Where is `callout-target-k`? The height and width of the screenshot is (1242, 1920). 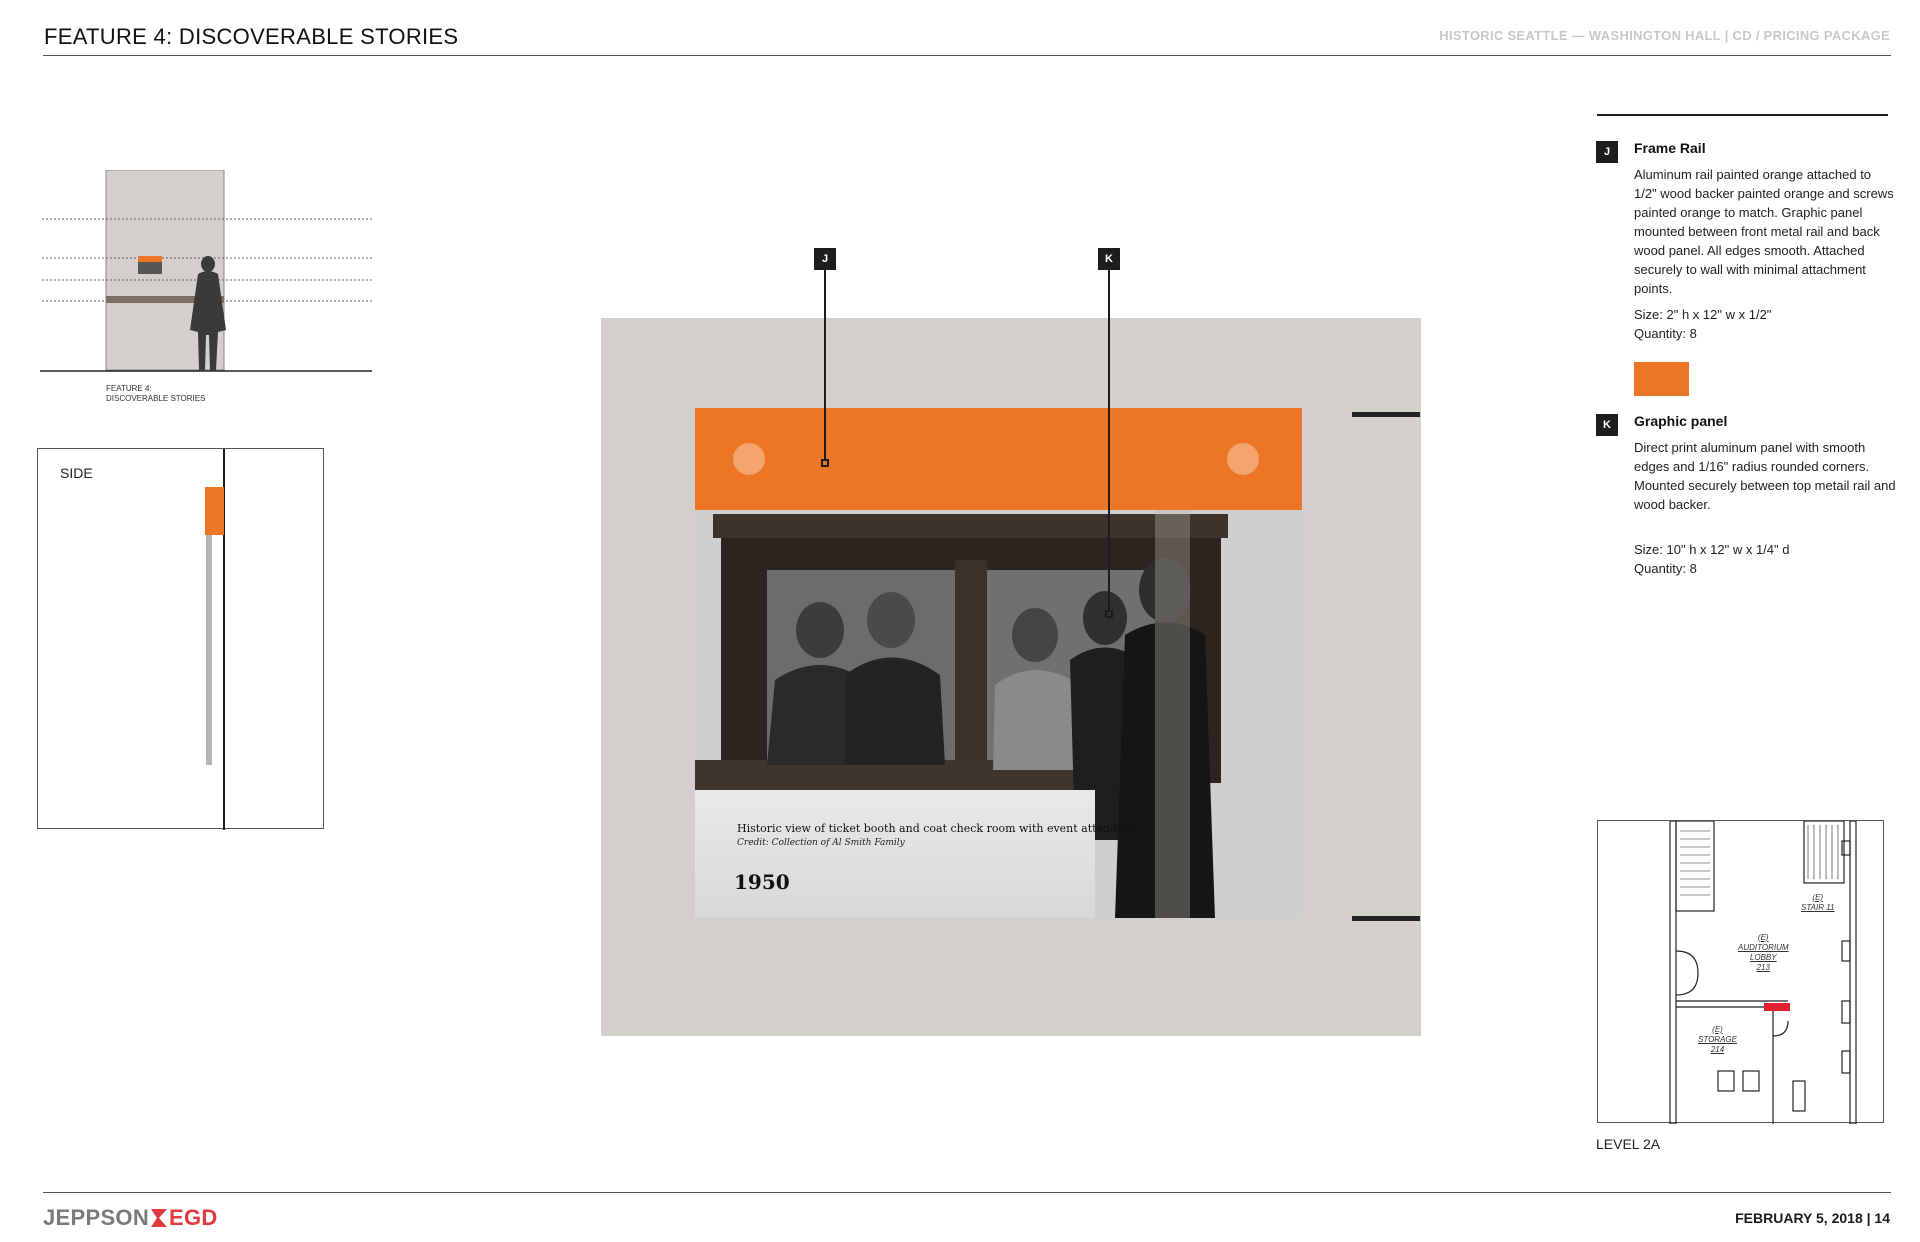 callout-target-k is located at coordinates (1109, 614).